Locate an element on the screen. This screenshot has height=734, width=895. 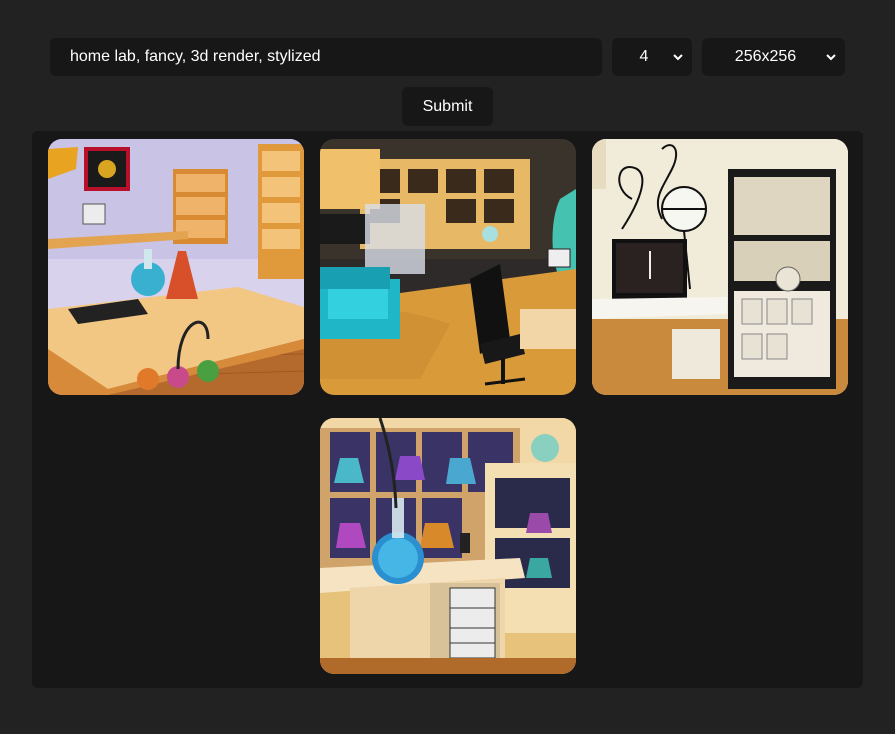
controls-bar: 4 256x256 is located at coordinates (447, 57).